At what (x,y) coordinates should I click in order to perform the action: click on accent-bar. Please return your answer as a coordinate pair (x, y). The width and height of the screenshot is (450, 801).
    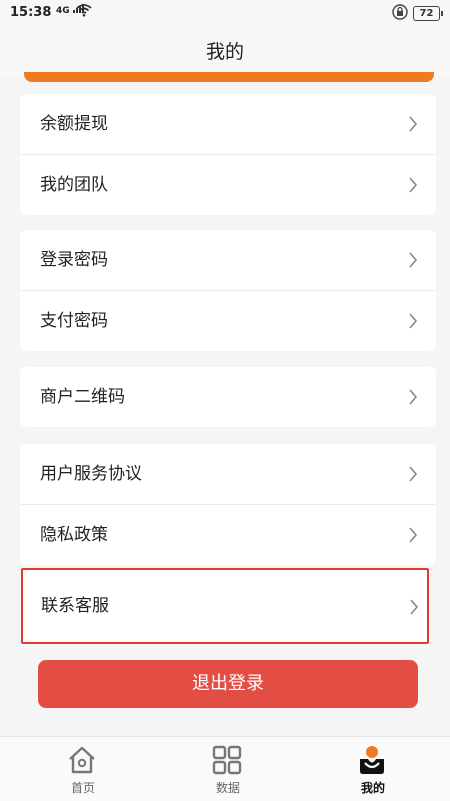
    Looking at the image, I should click on (229, 77).